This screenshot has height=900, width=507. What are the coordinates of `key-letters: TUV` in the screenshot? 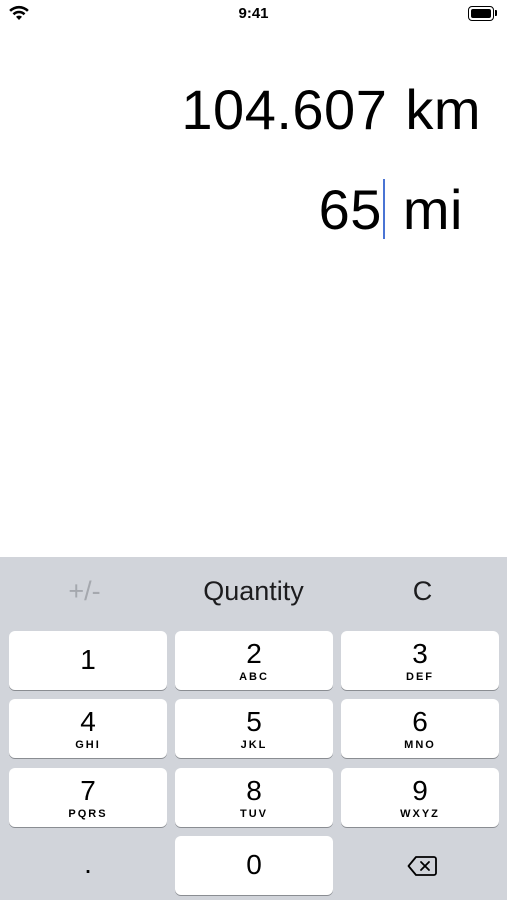 It's located at (254, 814).